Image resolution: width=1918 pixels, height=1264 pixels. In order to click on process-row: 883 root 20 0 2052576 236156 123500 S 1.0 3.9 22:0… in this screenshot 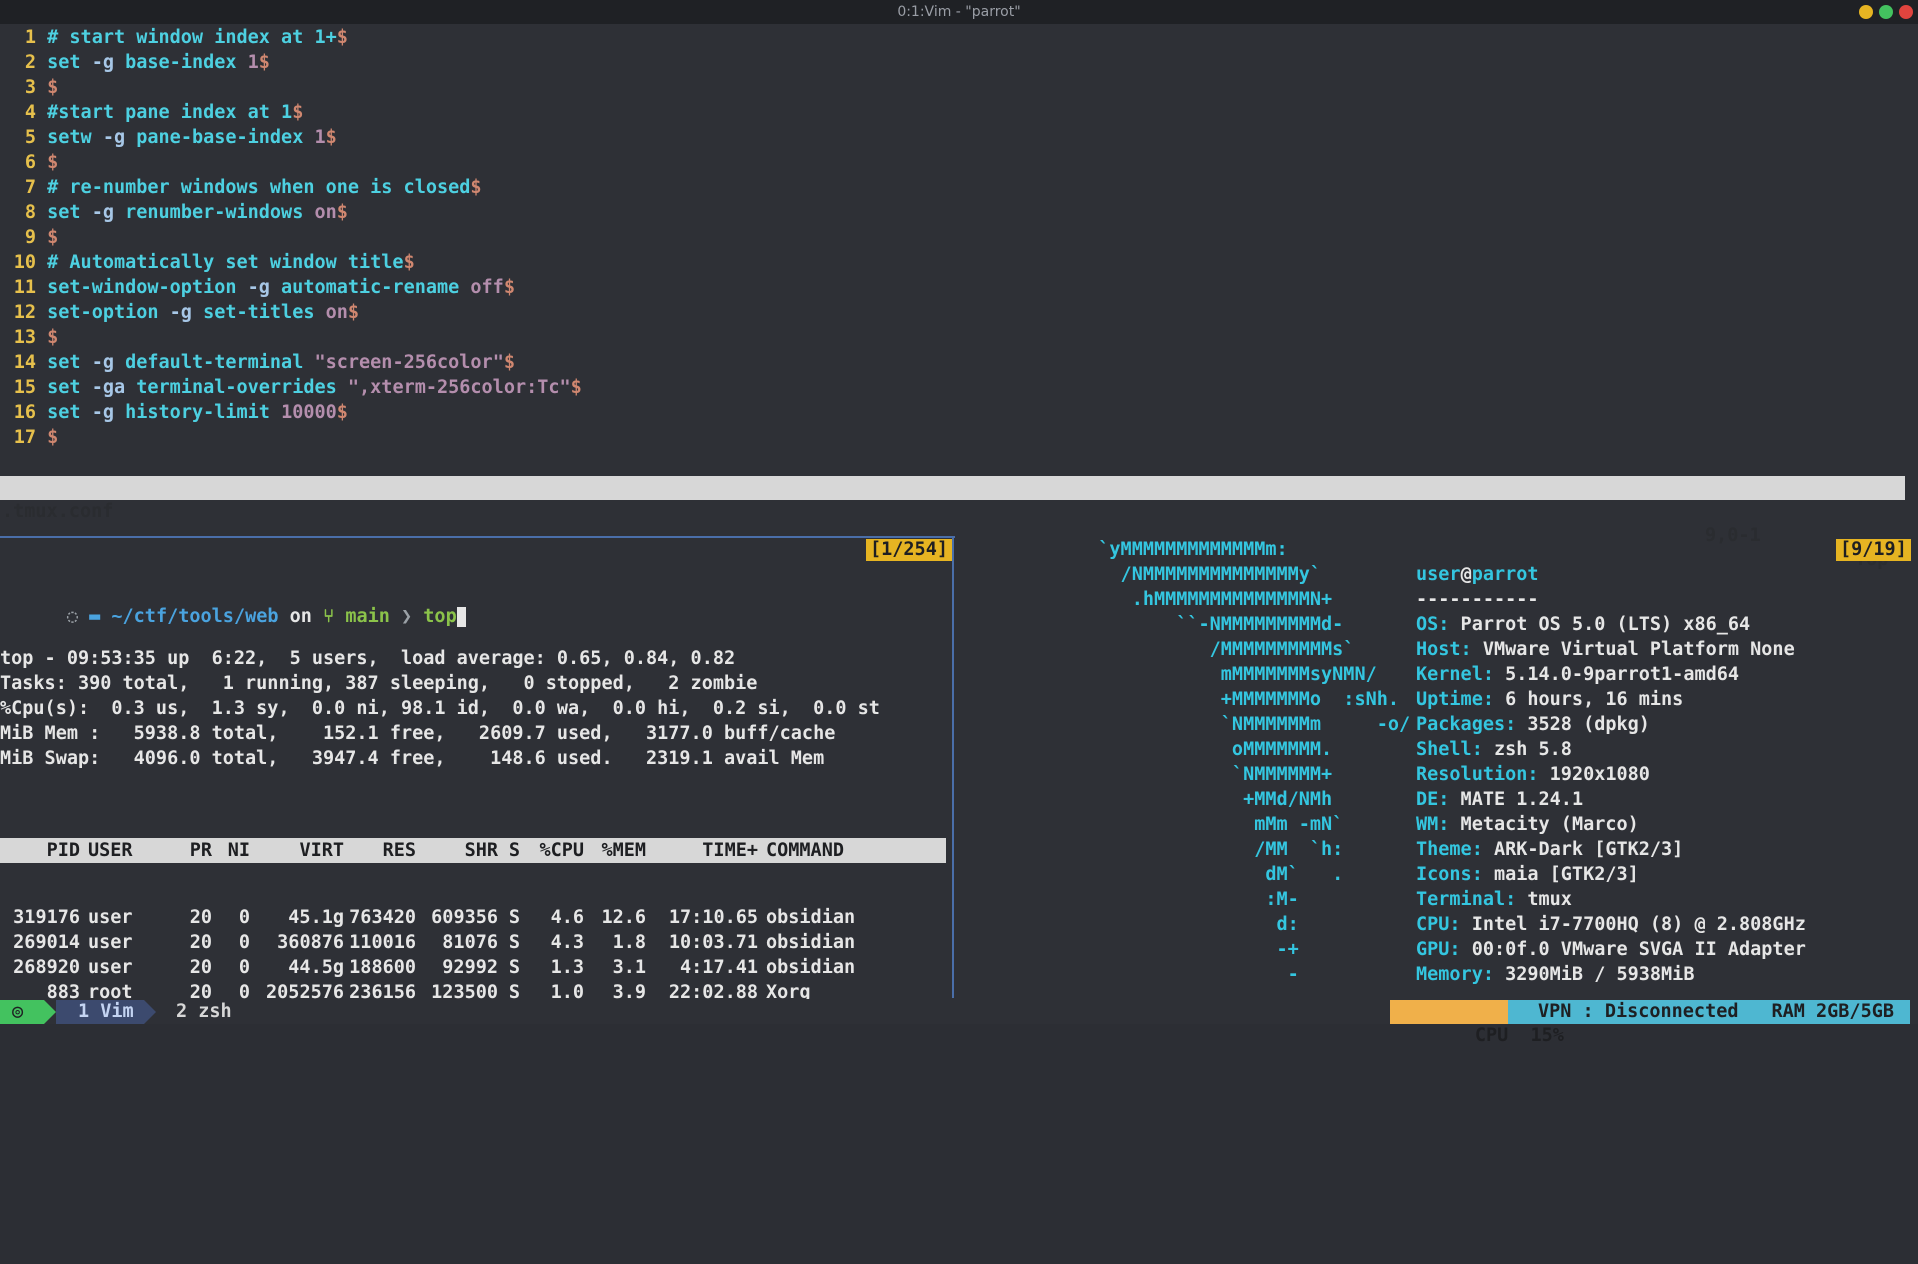, I will do `click(474, 989)`.